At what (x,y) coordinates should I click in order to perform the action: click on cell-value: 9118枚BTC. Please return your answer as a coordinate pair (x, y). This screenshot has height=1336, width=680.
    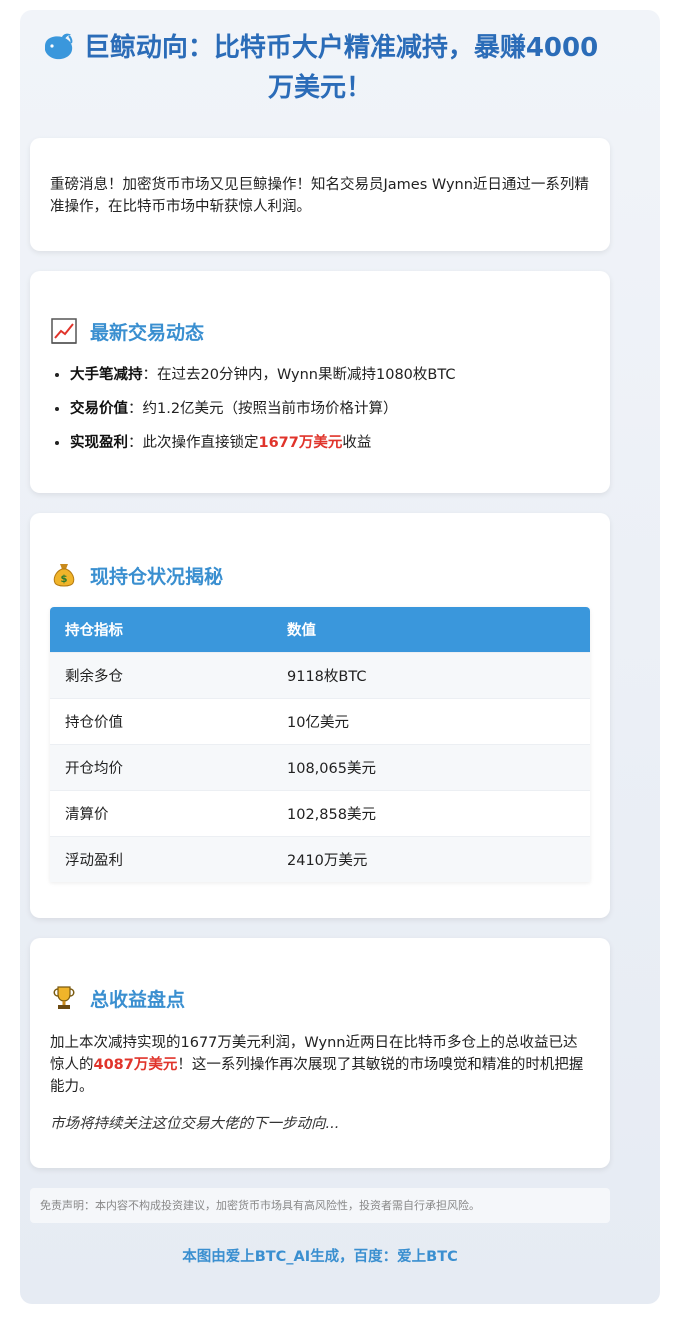
    Looking at the image, I should click on (327, 677).